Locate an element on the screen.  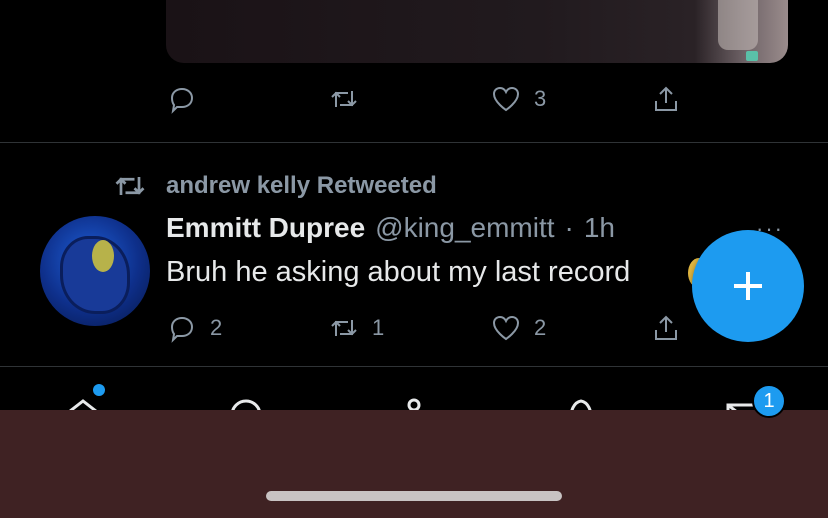
tweet-text: Bruh he asking about my last record is located at coordinates (398, 272).